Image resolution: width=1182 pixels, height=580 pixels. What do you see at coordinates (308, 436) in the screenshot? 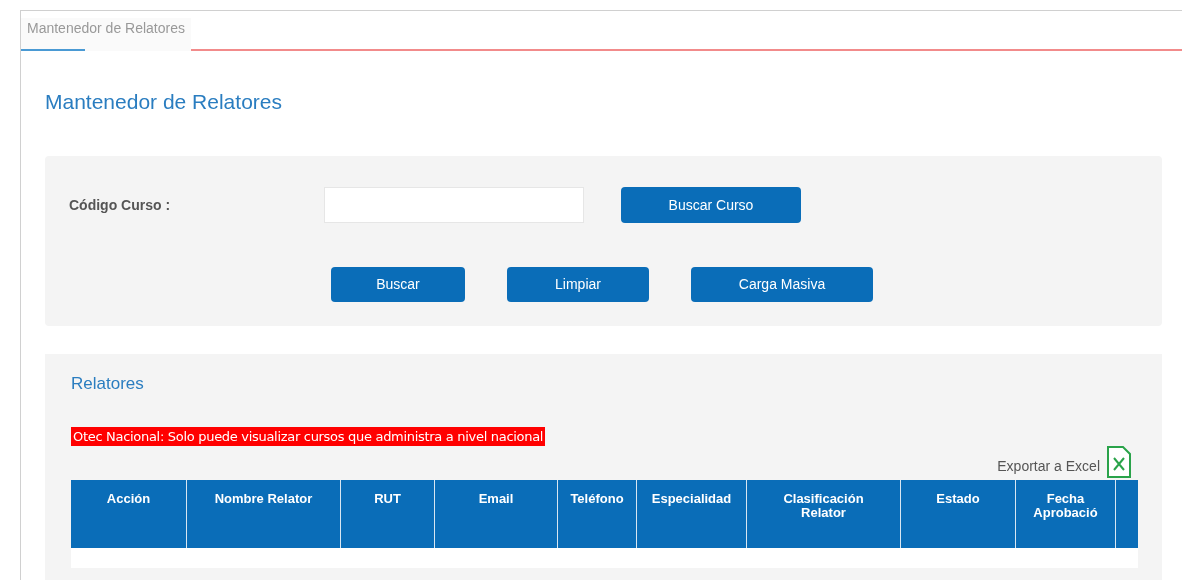
I see `alert-message: Otec Nacional: Solo puede visualizar cursos que administra a nivel nacional` at bounding box center [308, 436].